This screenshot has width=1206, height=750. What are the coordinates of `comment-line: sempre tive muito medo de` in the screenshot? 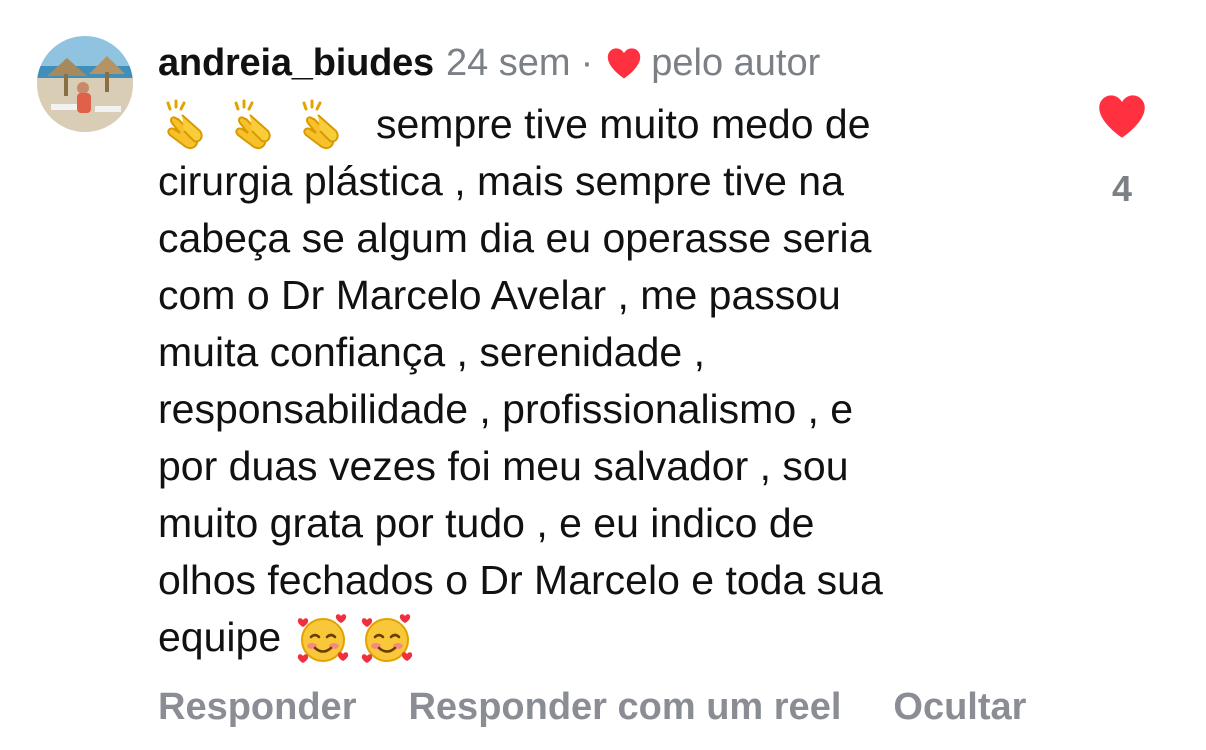 It's located at (608, 124).